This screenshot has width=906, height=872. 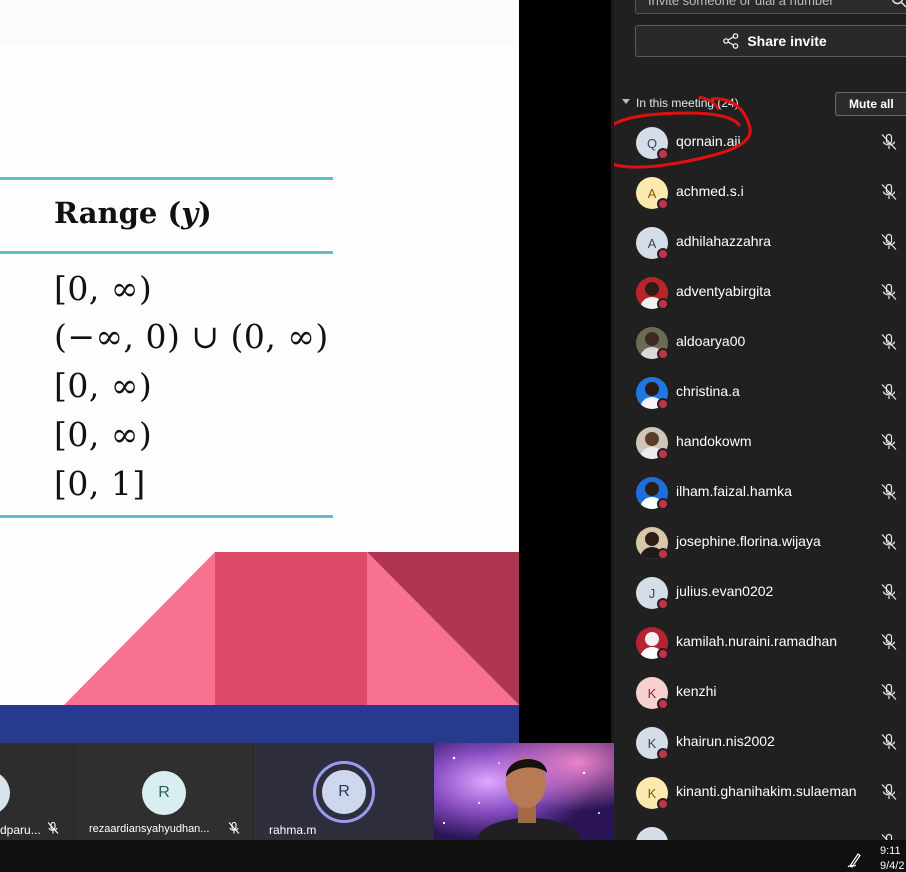 What do you see at coordinates (453, 856) in the screenshot?
I see `taskbar: 9:11 9/4/2` at bounding box center [453, 856].